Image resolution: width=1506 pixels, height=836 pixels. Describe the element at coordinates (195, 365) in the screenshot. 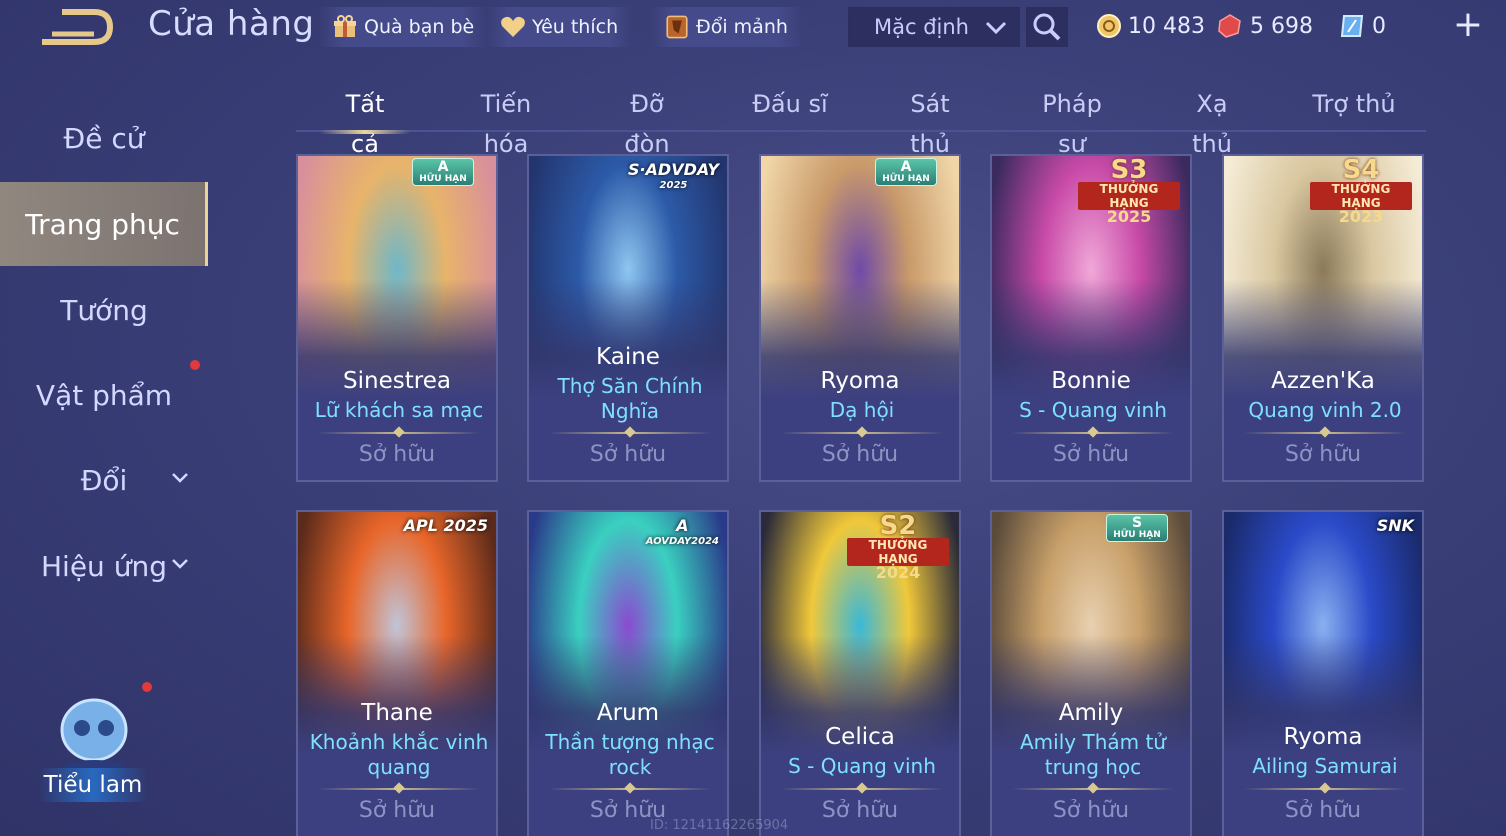

I see `notification-dot` at that location.